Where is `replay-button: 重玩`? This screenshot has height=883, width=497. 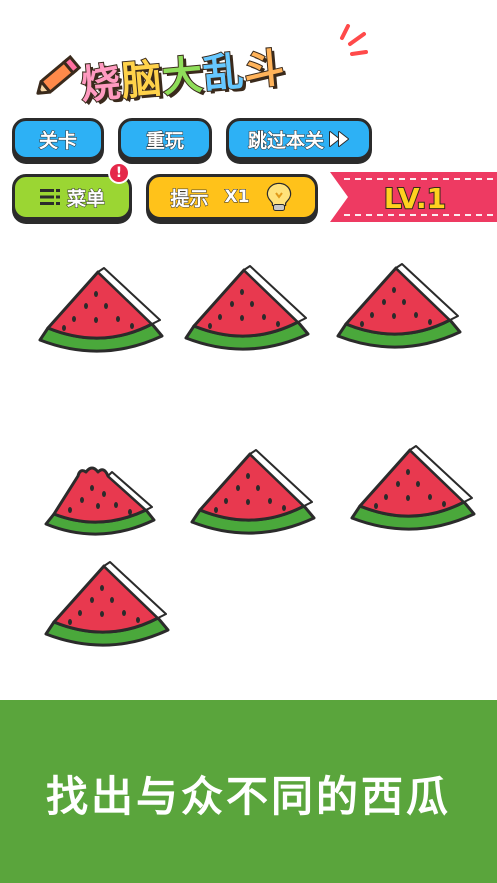
replay-button: 重玩 is located at coordinates (165, 139).